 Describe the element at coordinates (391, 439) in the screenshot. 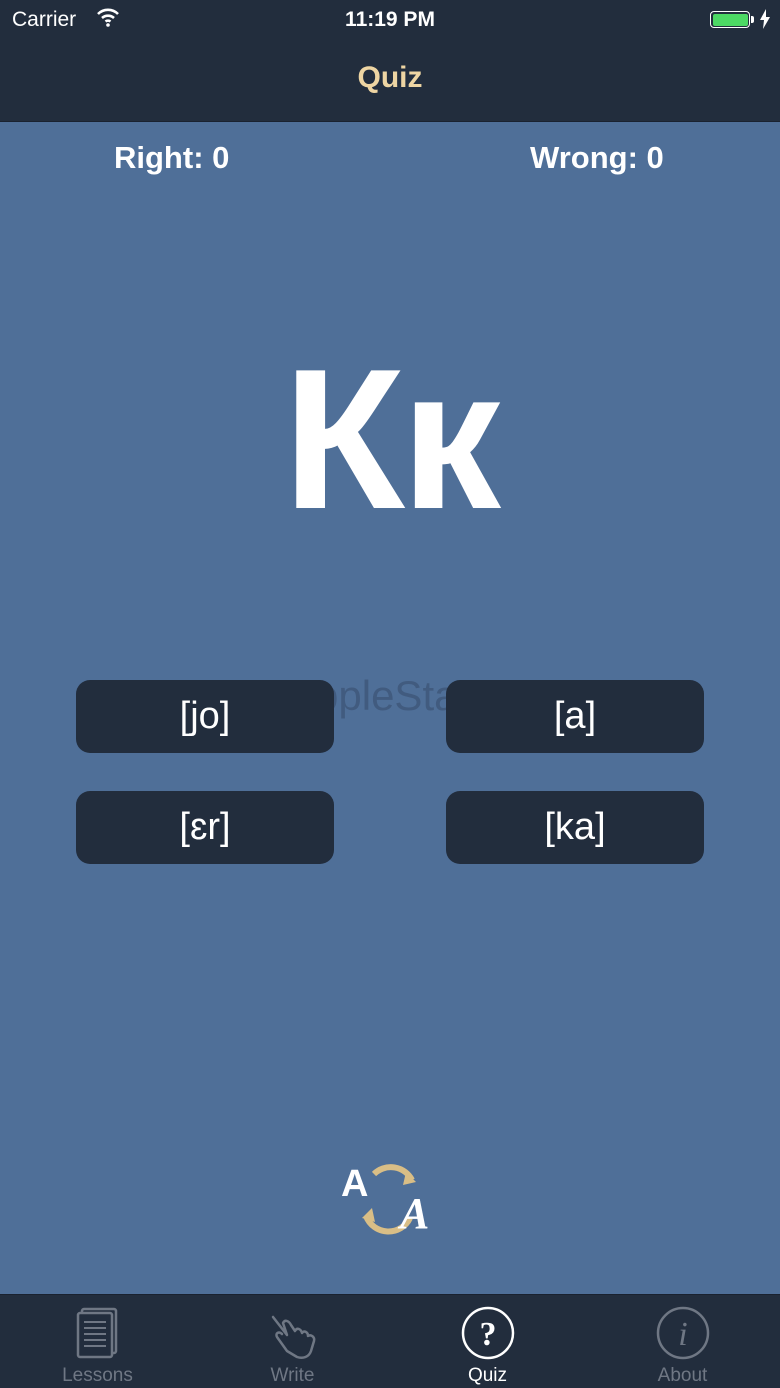

I see `quiz-letter: Кк` at that location.